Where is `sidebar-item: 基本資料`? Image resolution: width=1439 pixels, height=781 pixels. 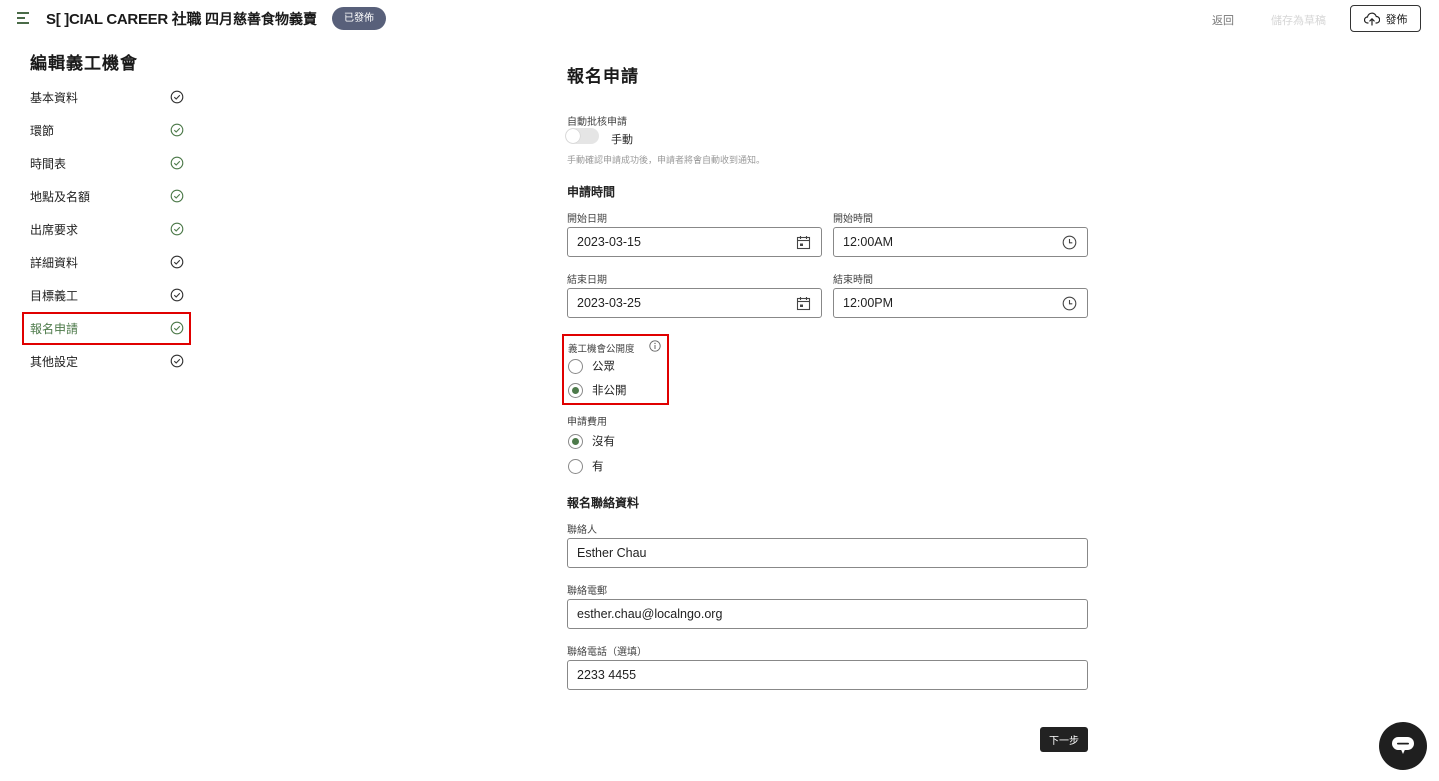
sidebar-item: 基本資料 is located at coordinates (106, 97).